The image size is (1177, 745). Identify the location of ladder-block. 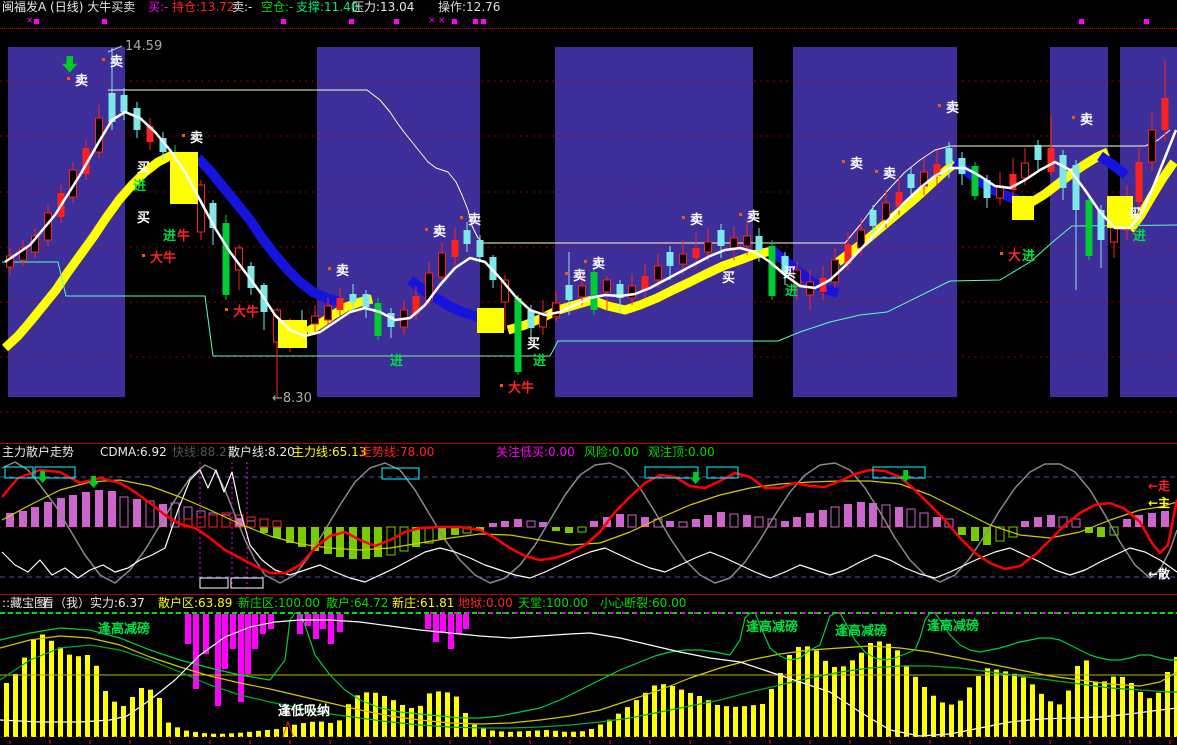
(184, 178).